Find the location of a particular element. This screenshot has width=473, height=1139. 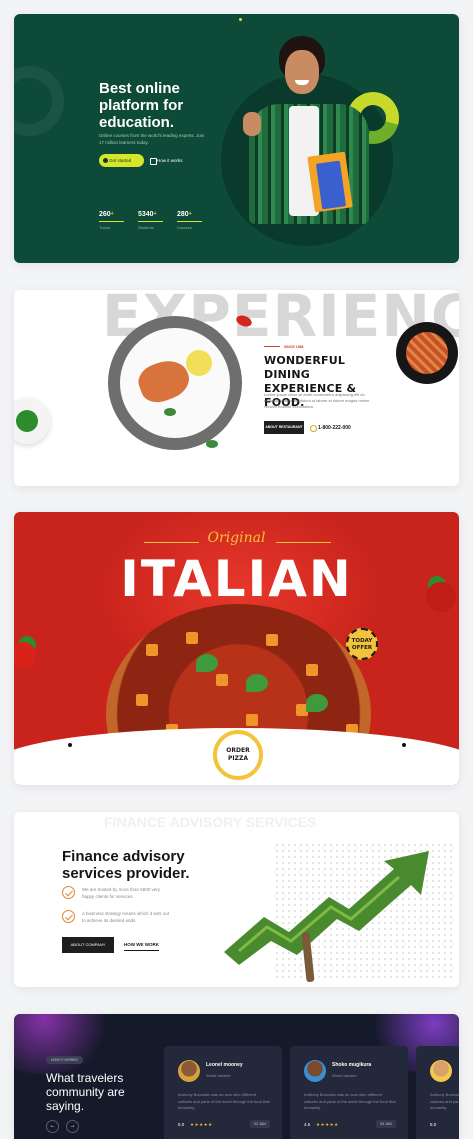

herb-bowl-image is located at coordinates (32, 421).